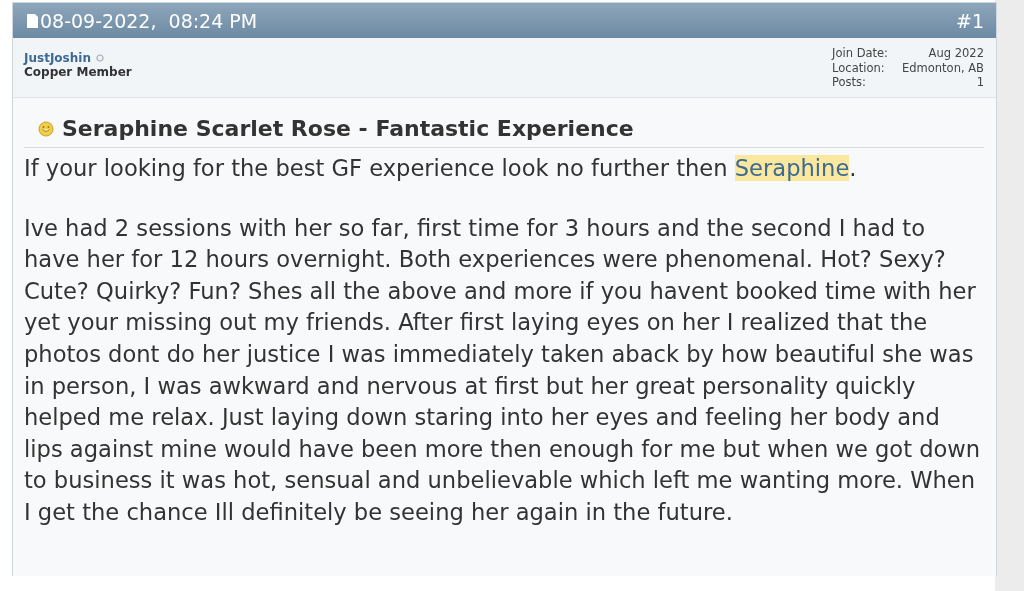  What do you see at coordinates (46, 128) in the screenshot?
I see `smiley-icon` at bounding box center [46, 128].